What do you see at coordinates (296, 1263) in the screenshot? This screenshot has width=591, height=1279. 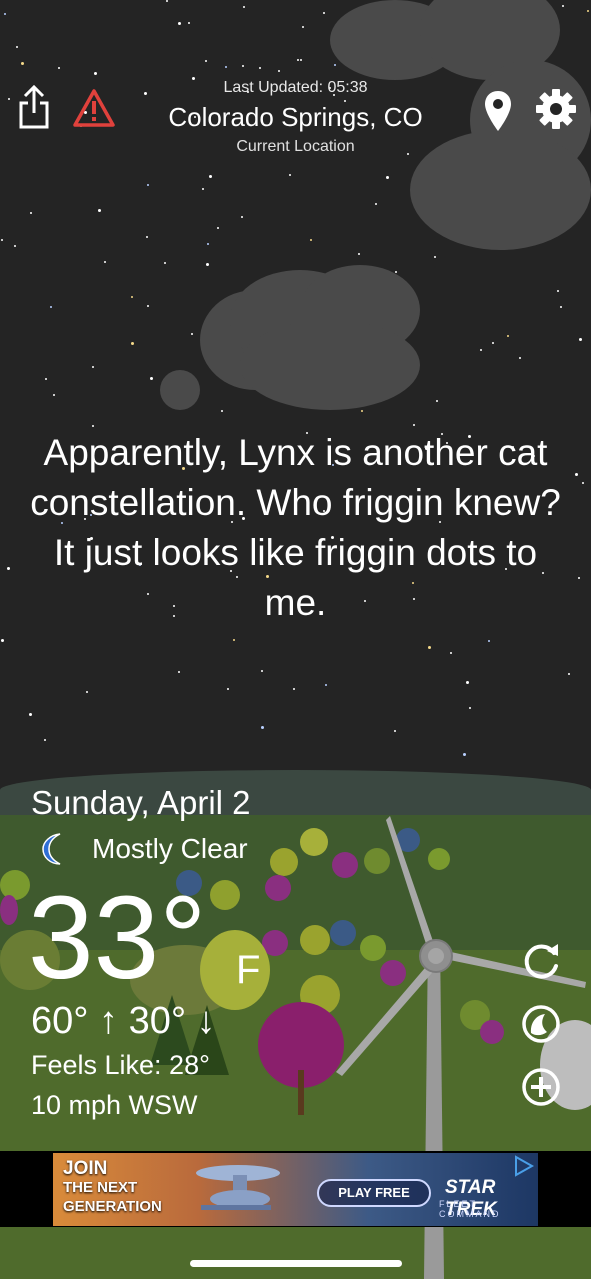 I see `home-indicator` at bounding box center [296, 1263].